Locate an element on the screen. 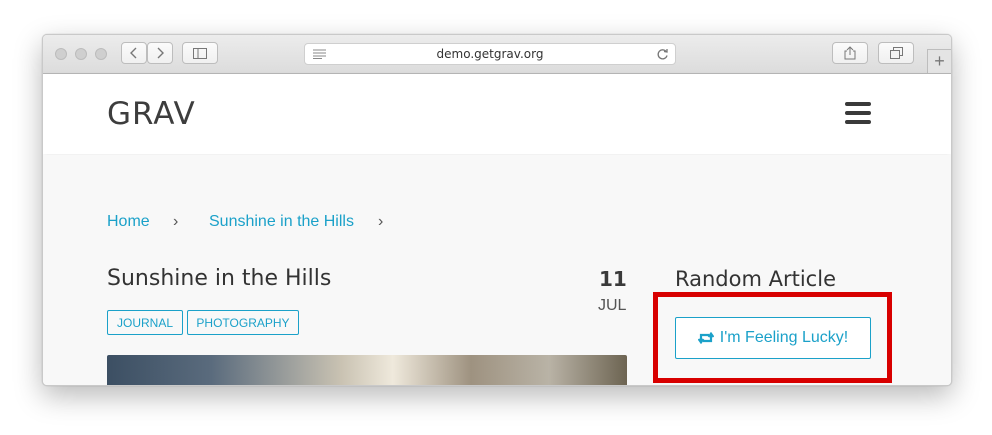  forward-button is located at coordinates (160, 53).